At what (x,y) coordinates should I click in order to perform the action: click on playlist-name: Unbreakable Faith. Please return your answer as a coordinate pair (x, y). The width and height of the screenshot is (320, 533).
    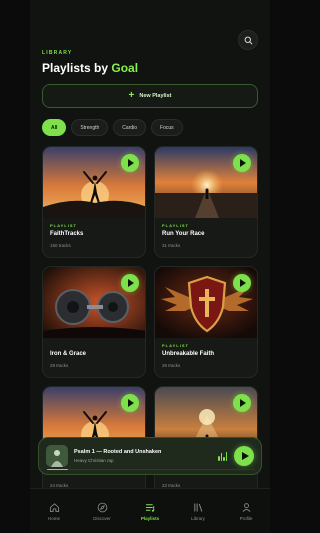
    Looking at the image, I should click on (188, 354).